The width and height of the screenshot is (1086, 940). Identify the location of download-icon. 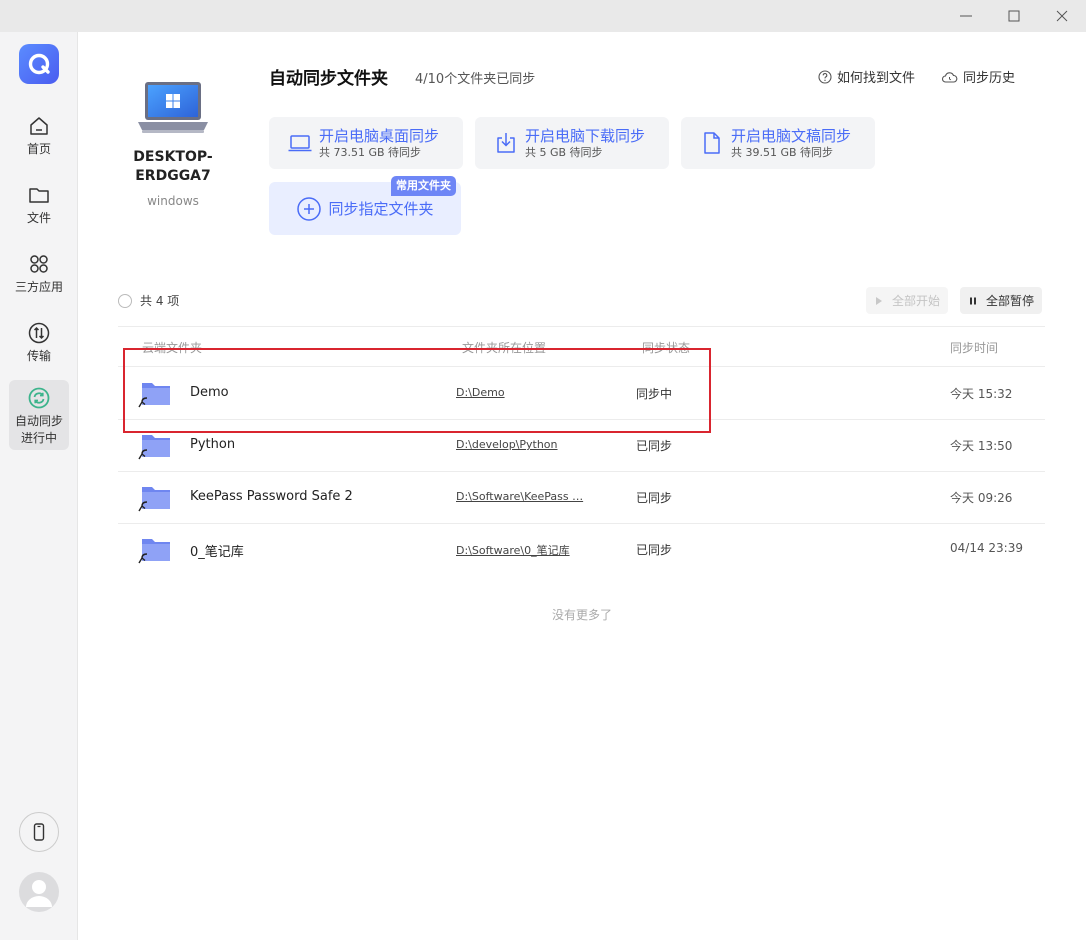
(506, 143).